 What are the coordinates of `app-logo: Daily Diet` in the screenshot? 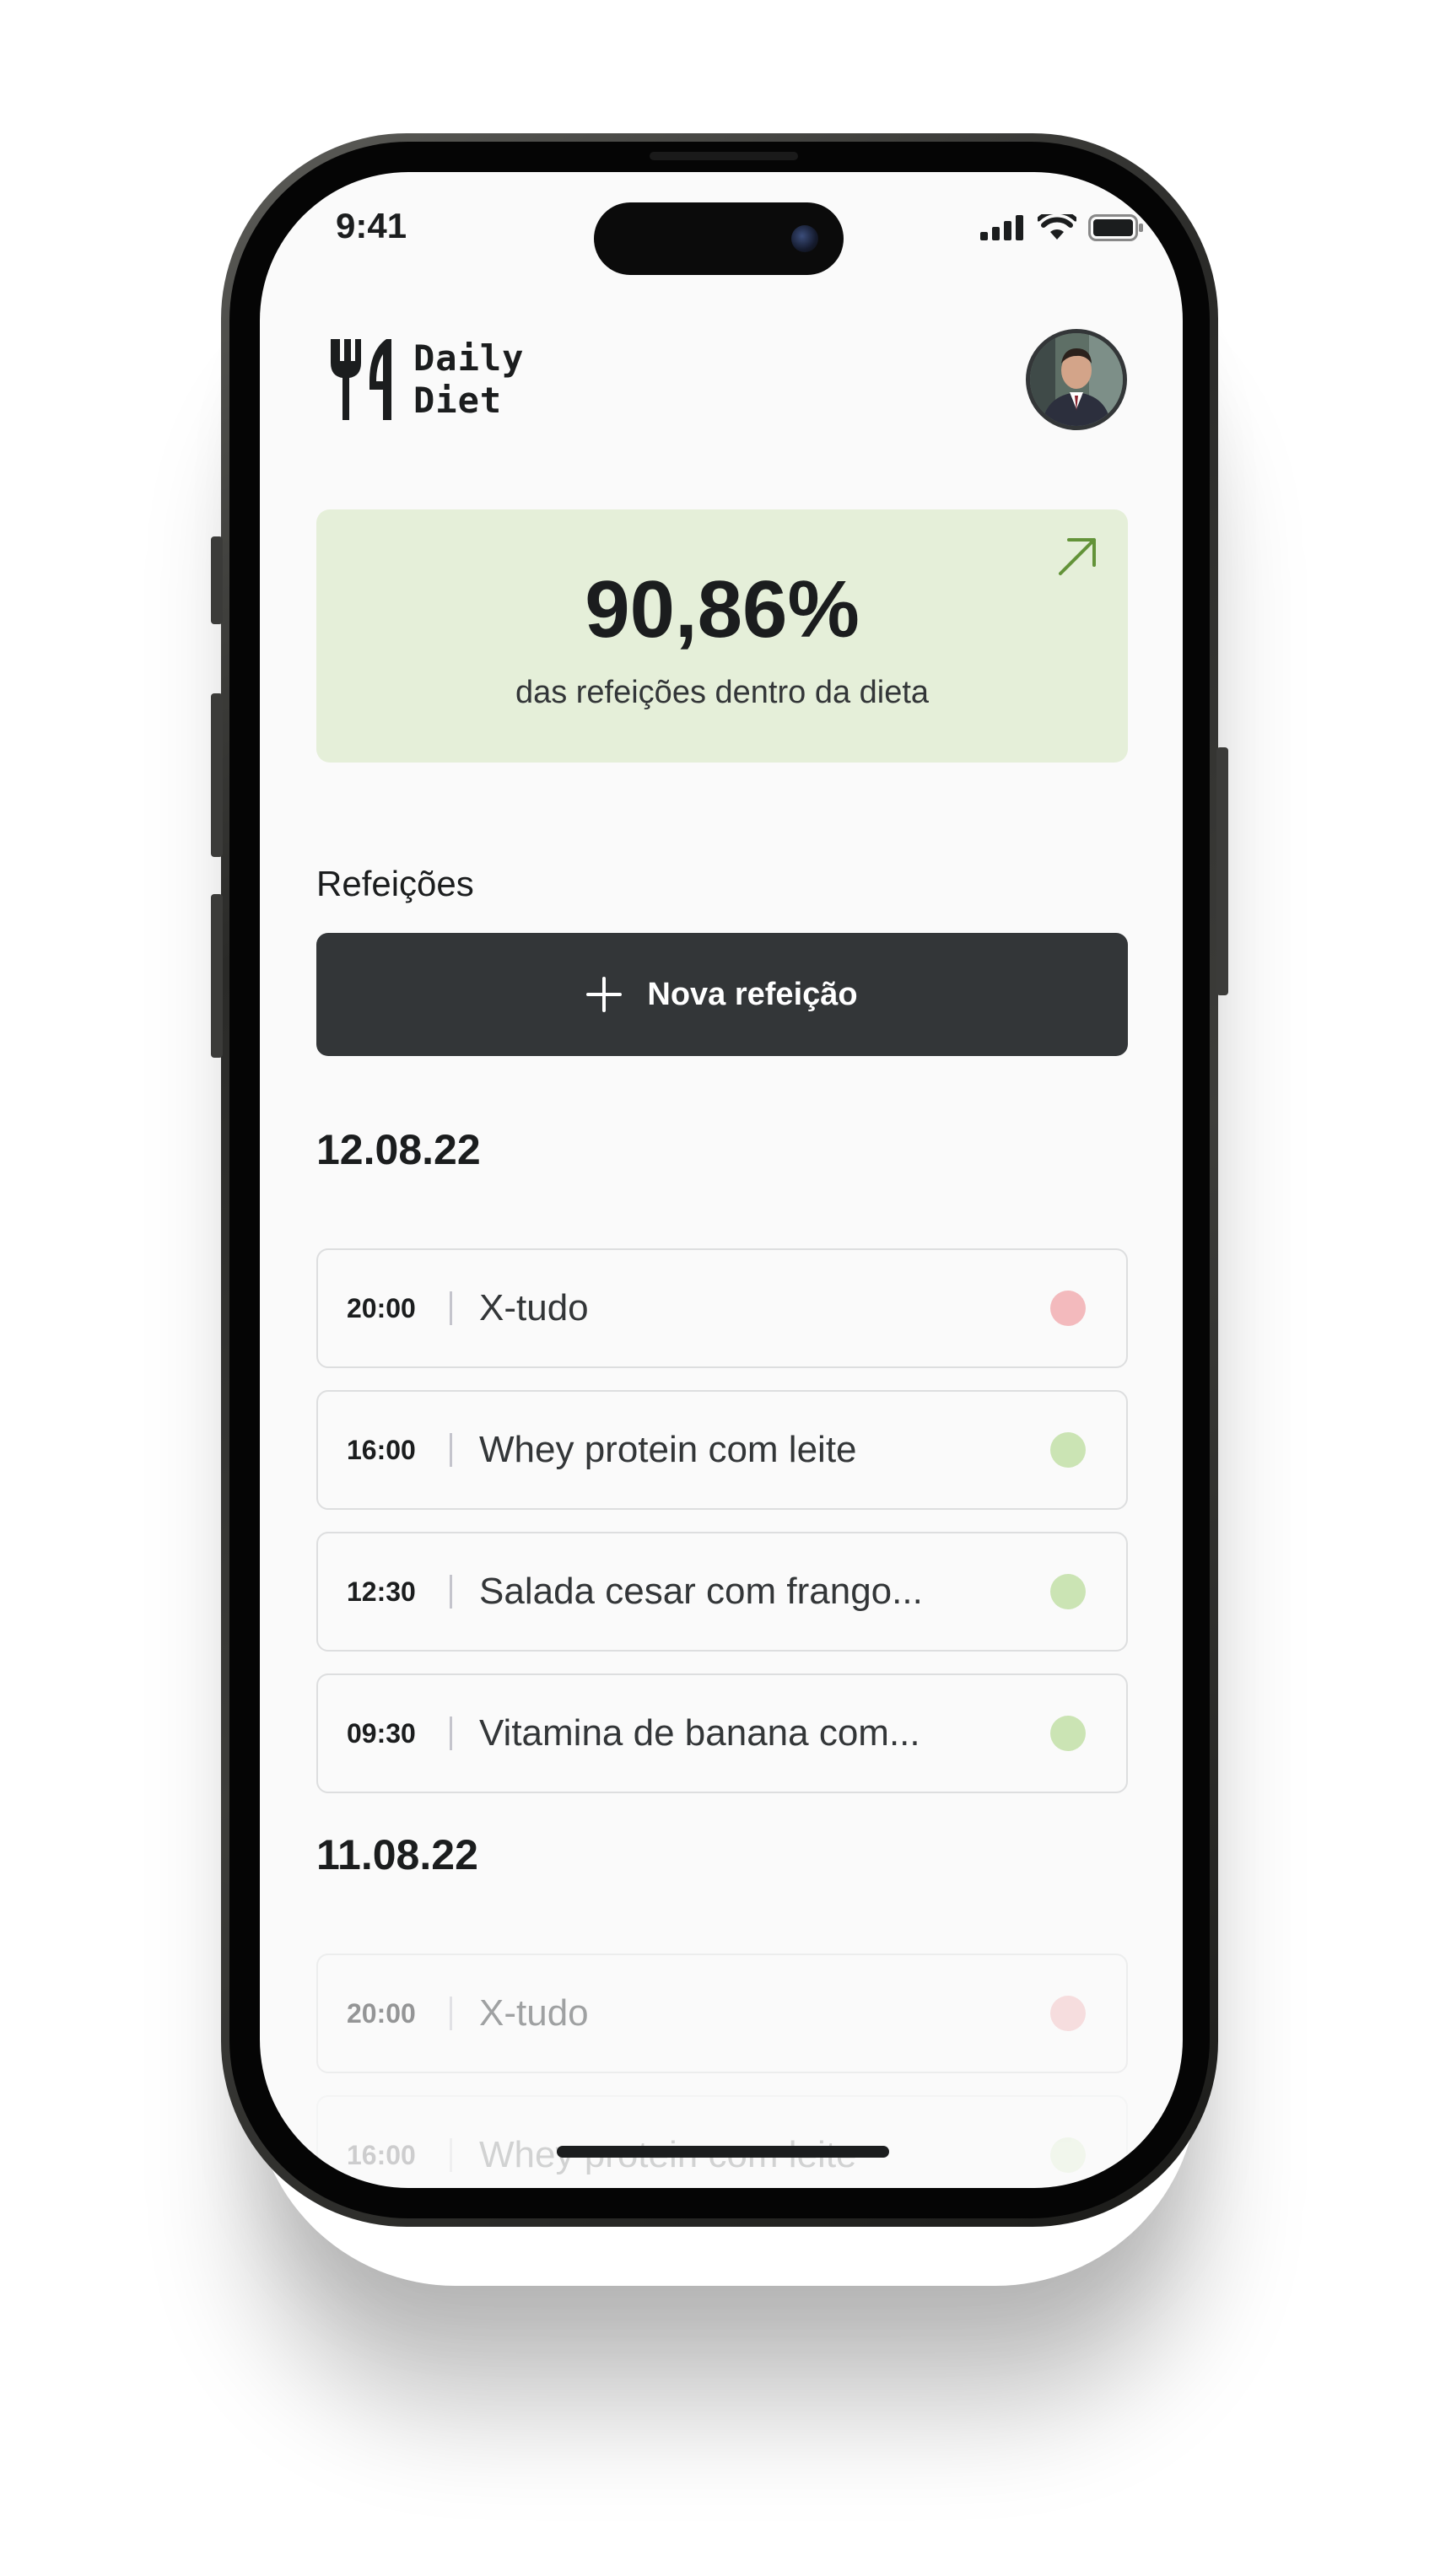 It's located at (425, 379).